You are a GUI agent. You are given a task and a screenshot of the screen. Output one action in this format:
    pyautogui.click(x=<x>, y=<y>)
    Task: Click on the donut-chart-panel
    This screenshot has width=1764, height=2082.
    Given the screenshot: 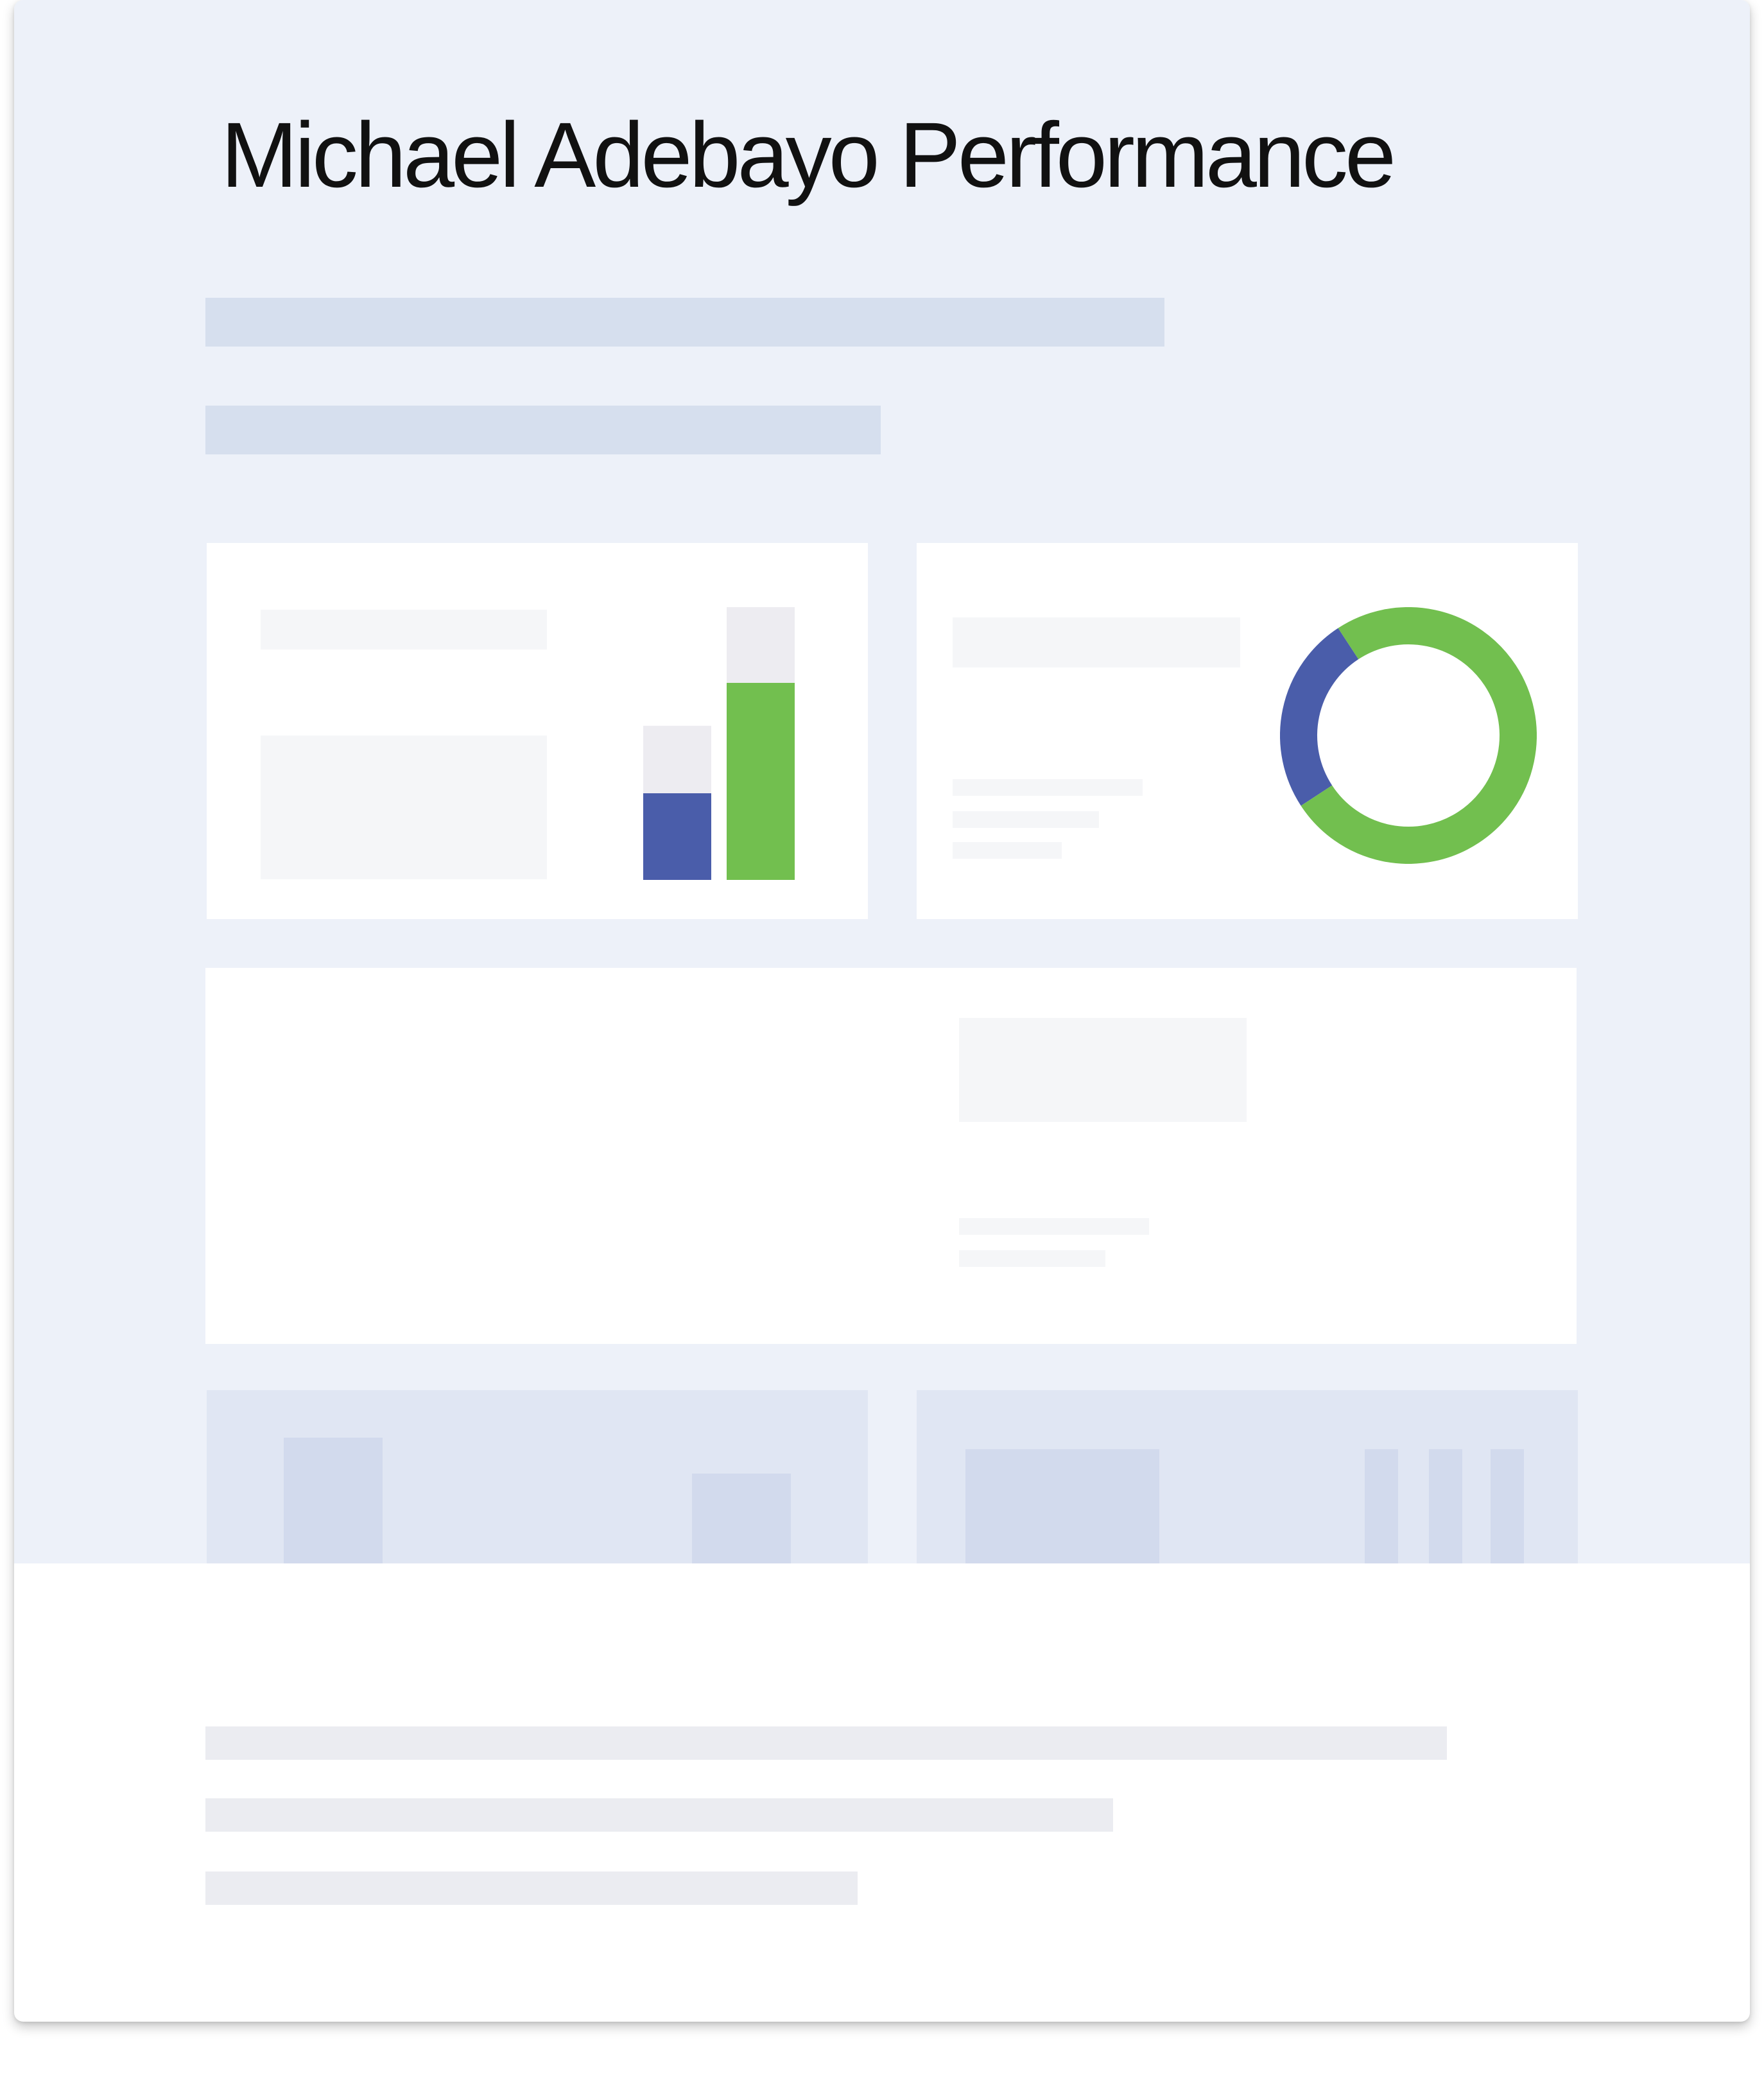 What is the action you would take?
    pyautogui.click(x=1248, y=731)
    